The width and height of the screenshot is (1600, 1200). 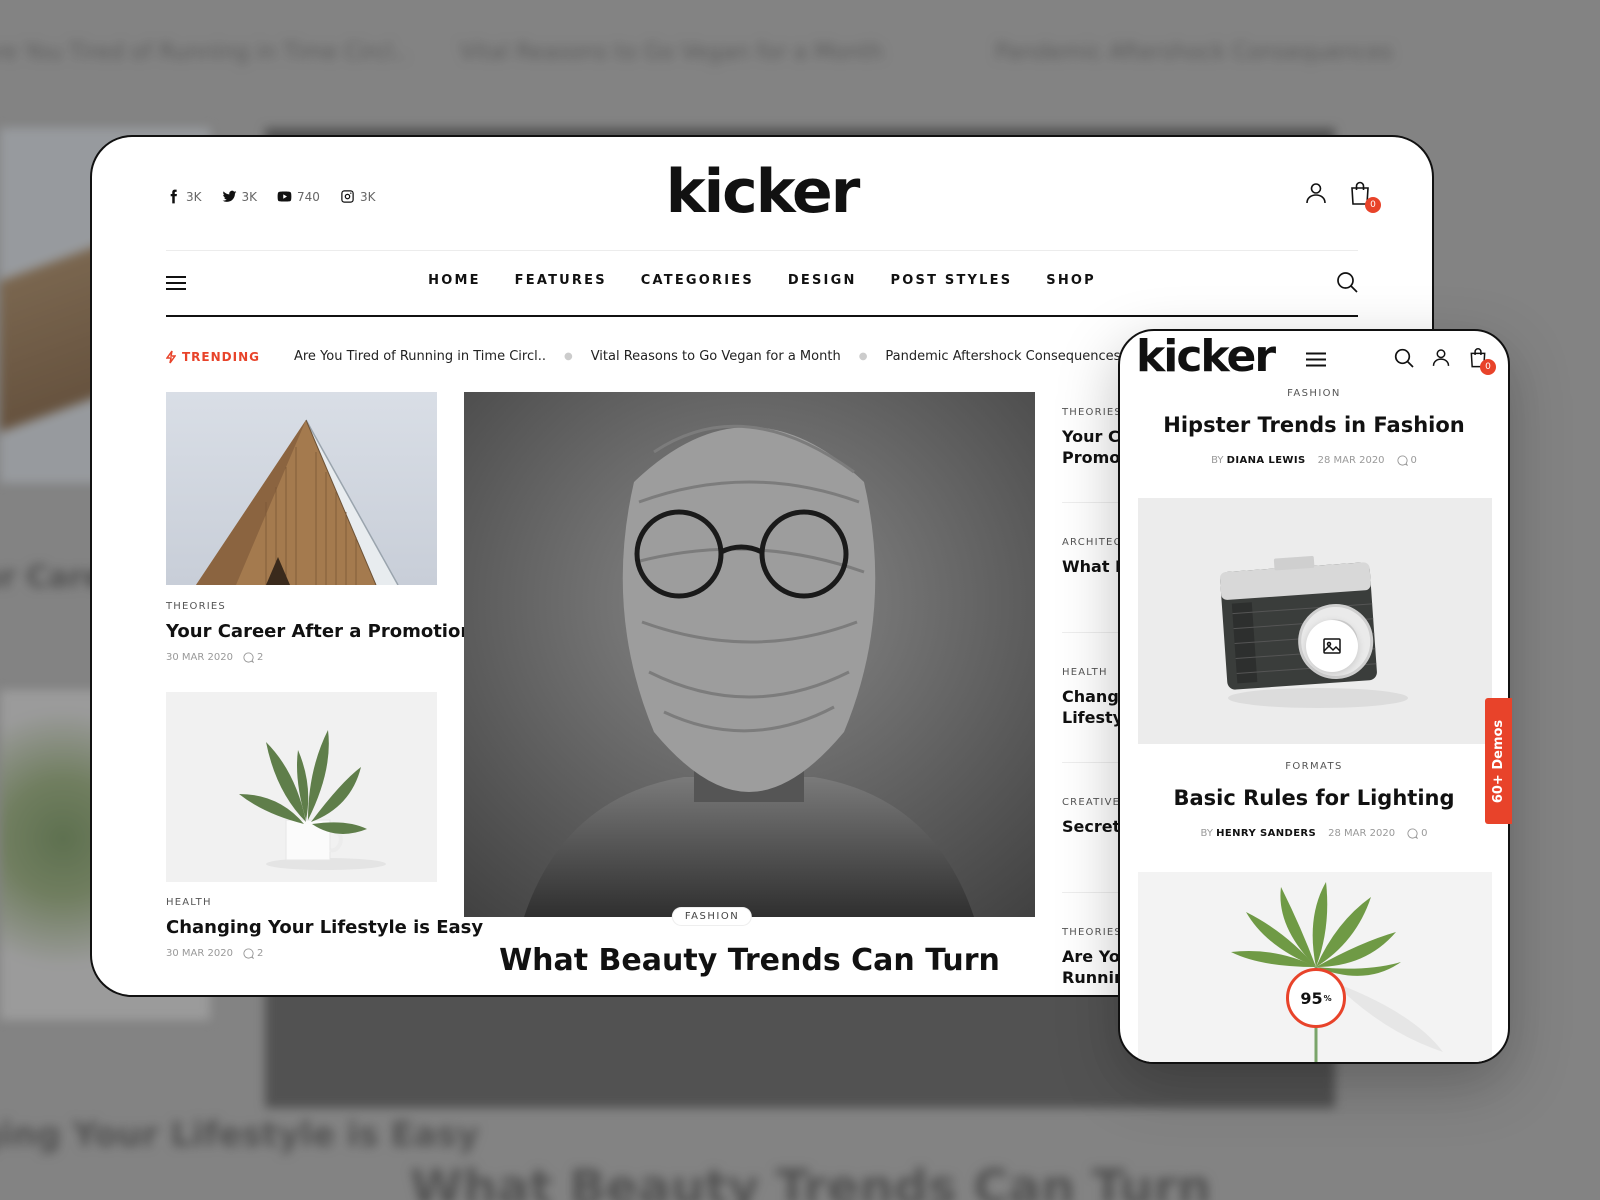 I want to click on post-title: Basic Rules for Lighting, so click(x=1314, y=798).